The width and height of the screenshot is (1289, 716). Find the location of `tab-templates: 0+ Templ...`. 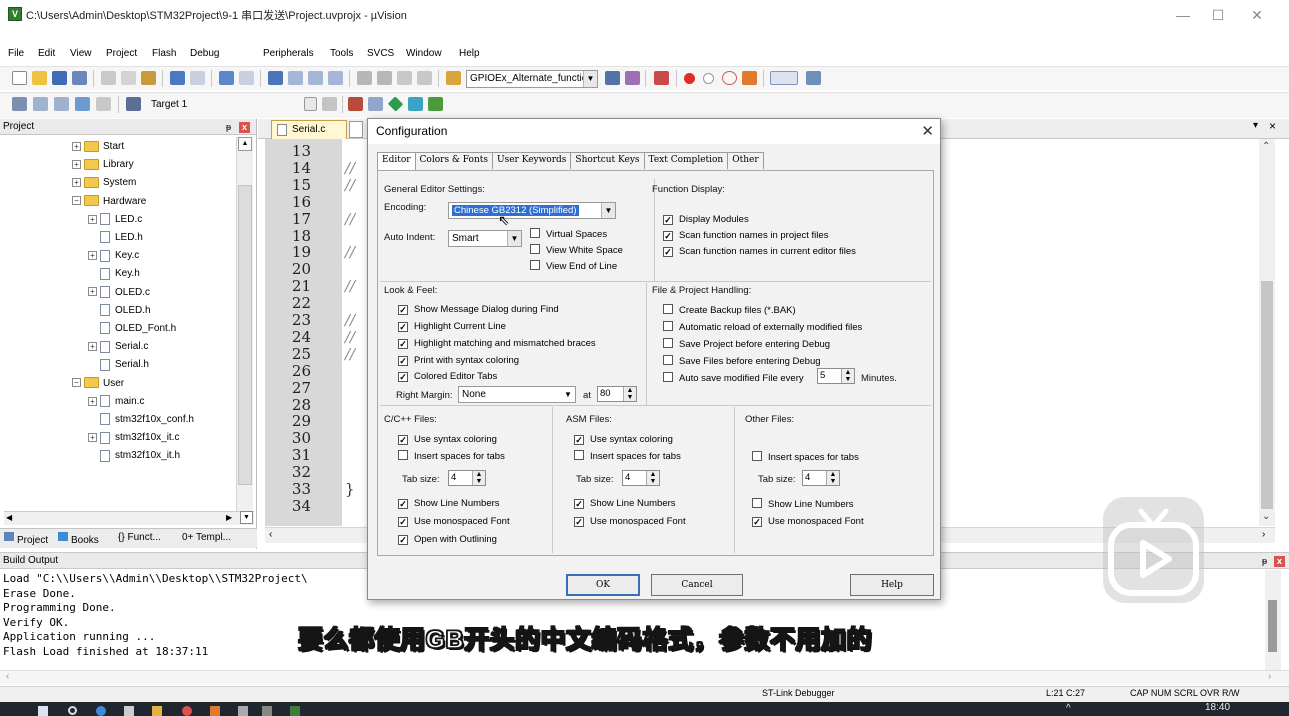

tab-templates: 0+ Templ... is located at coordinates (206, 537).